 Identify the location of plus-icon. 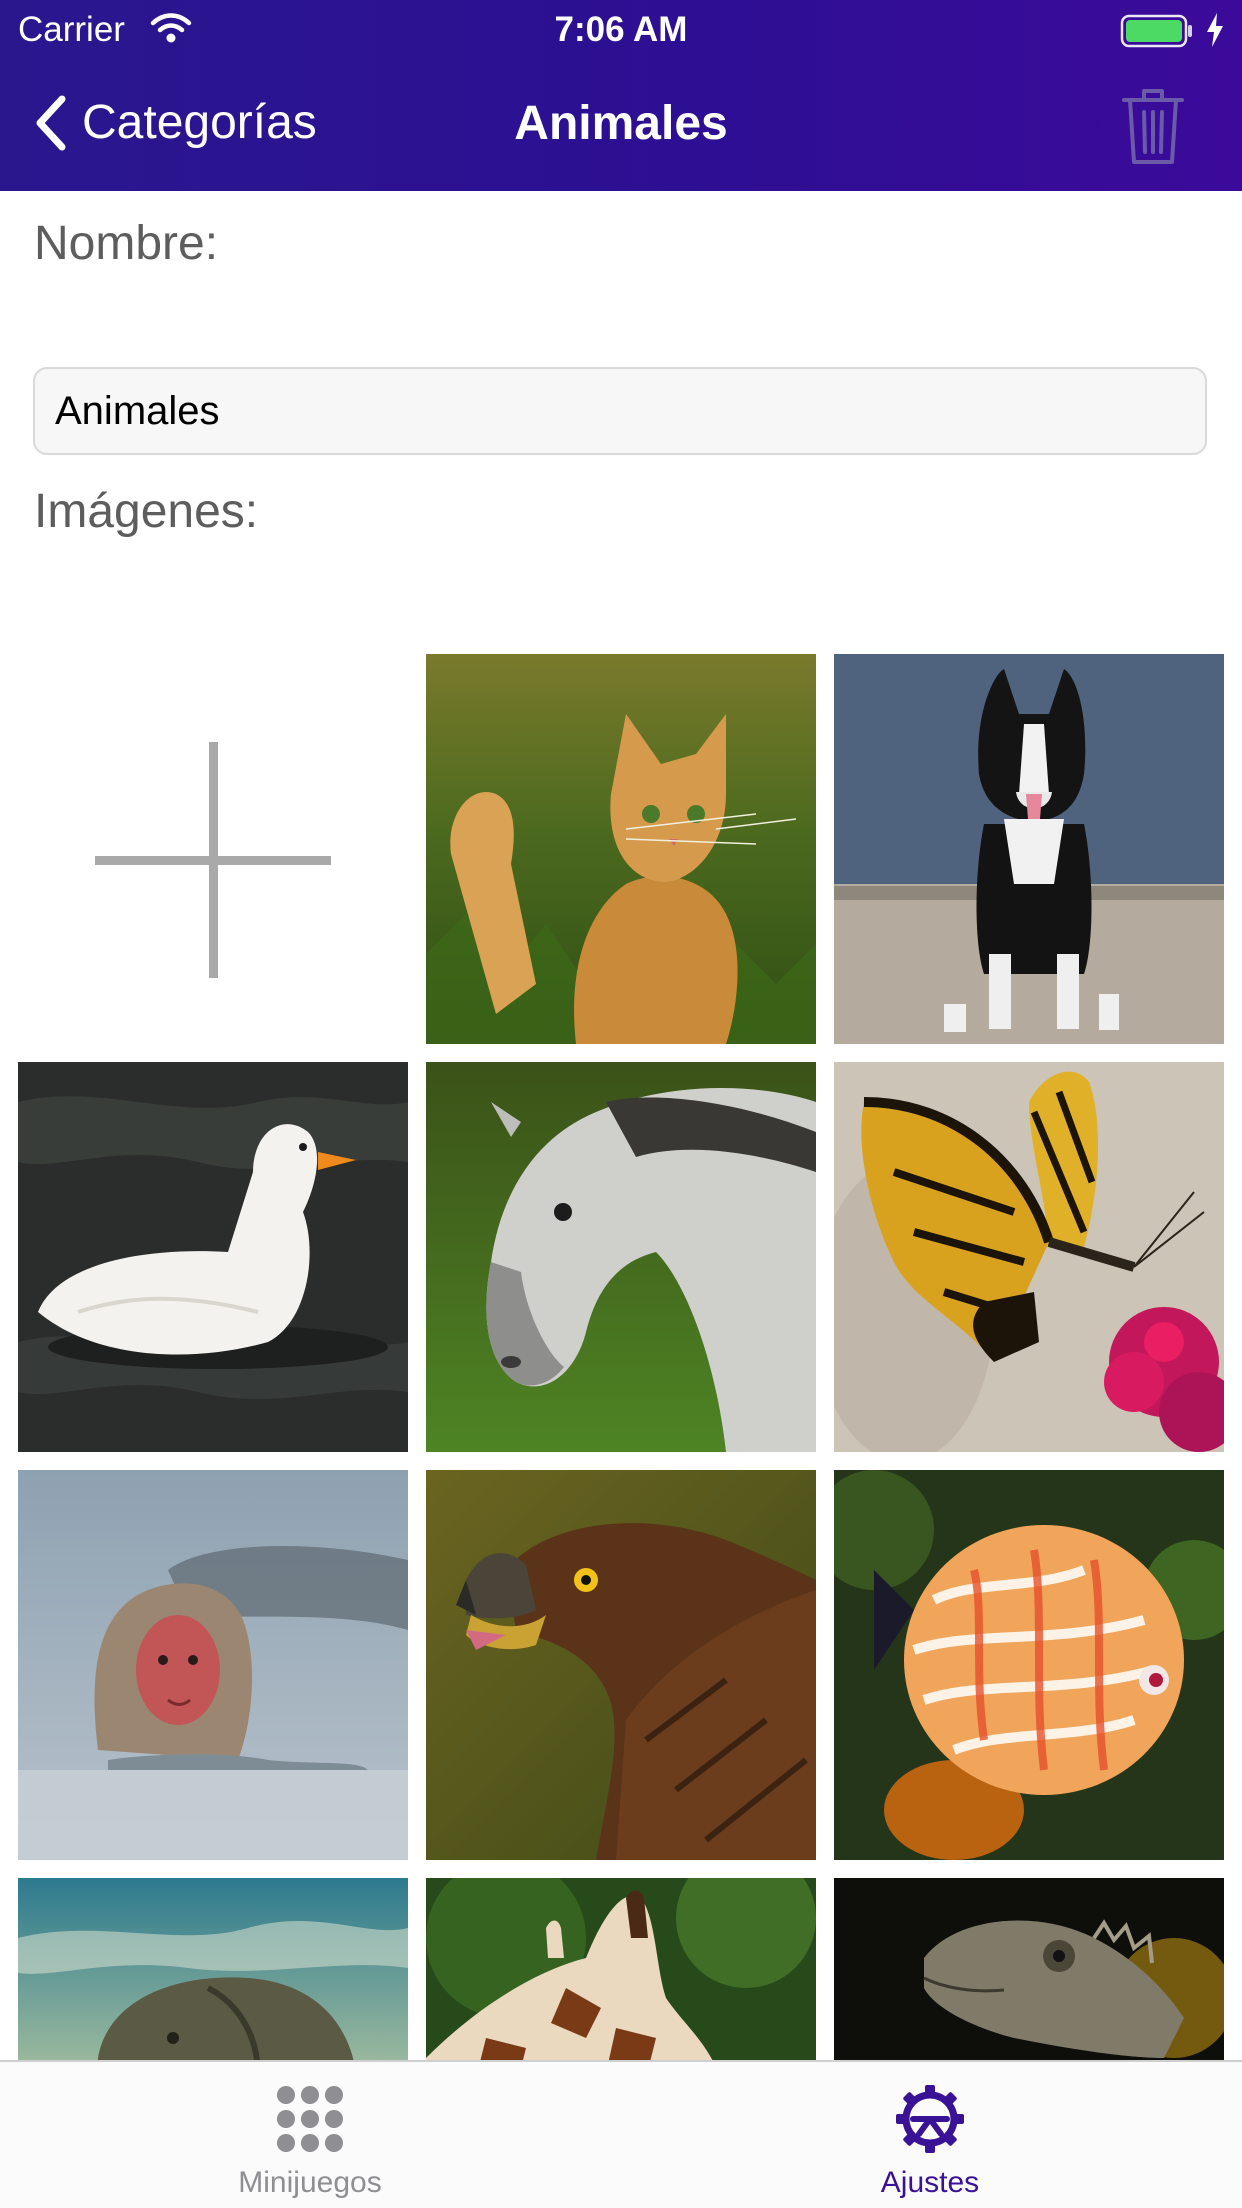
(213, 860).